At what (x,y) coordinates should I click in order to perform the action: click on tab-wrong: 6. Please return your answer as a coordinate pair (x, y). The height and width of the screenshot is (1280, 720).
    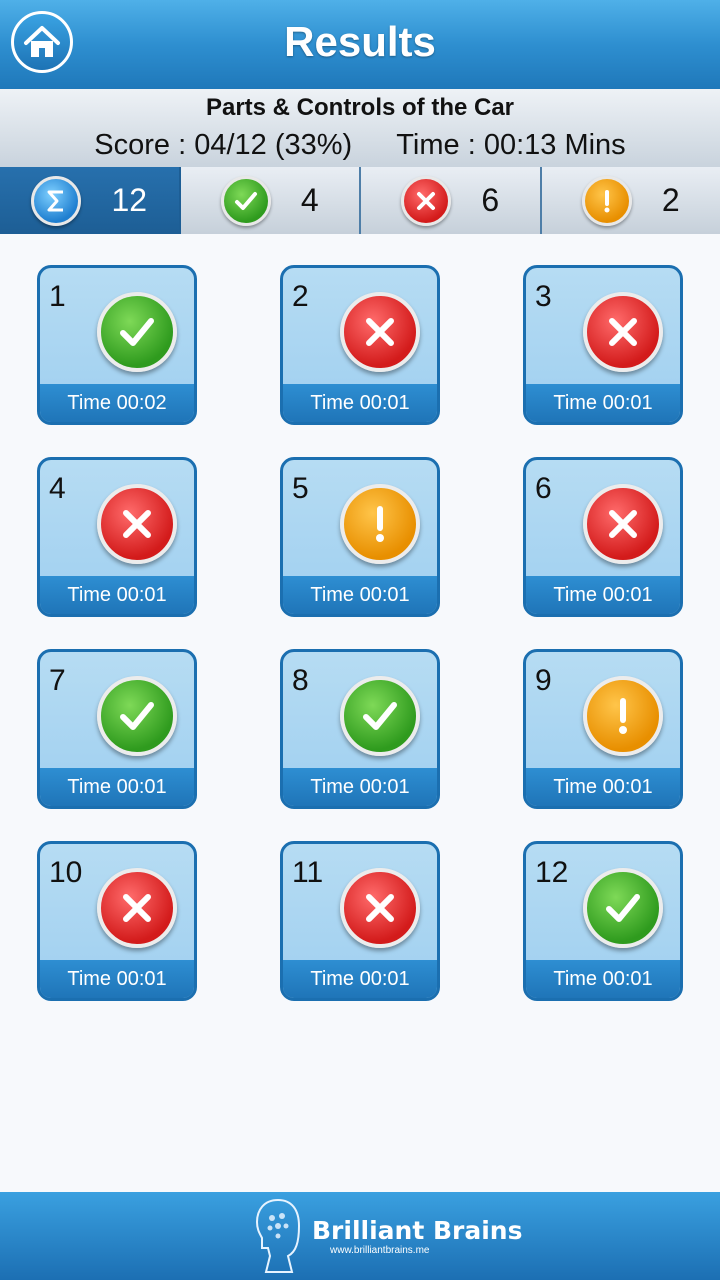
    Looking at the image, I should click on (451, 200).